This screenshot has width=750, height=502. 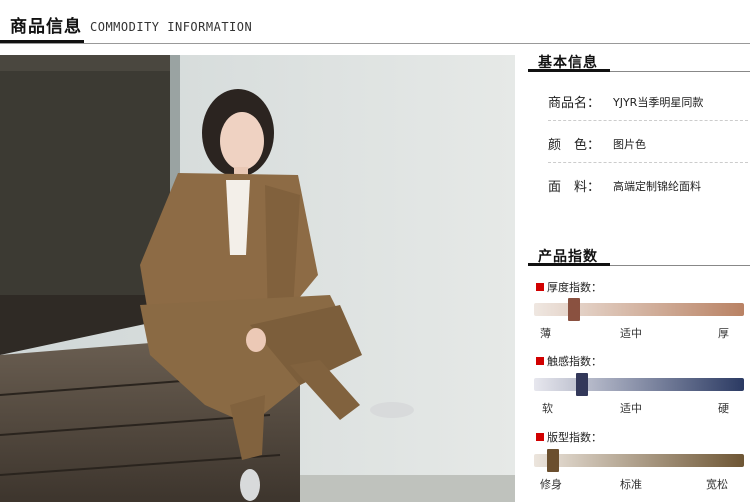 I want to click on info-key: 商品名：, so click(x=574, y=103).